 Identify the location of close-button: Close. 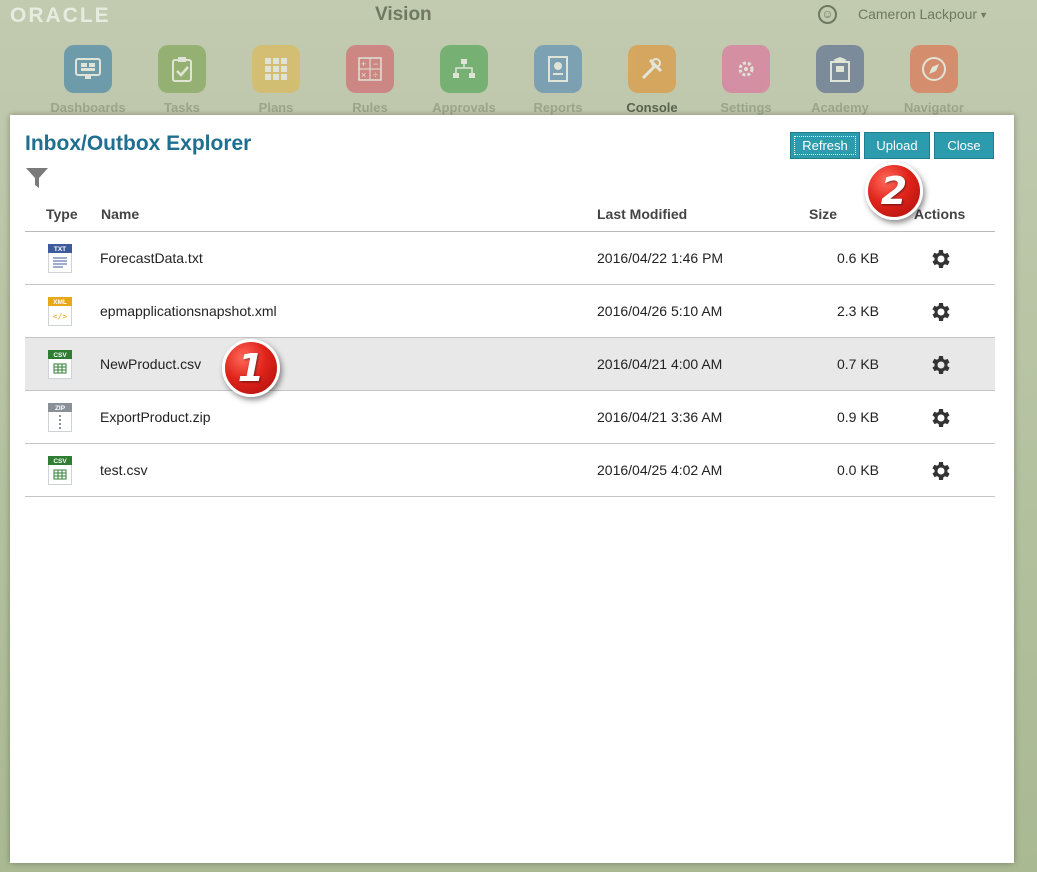
(964, 145).